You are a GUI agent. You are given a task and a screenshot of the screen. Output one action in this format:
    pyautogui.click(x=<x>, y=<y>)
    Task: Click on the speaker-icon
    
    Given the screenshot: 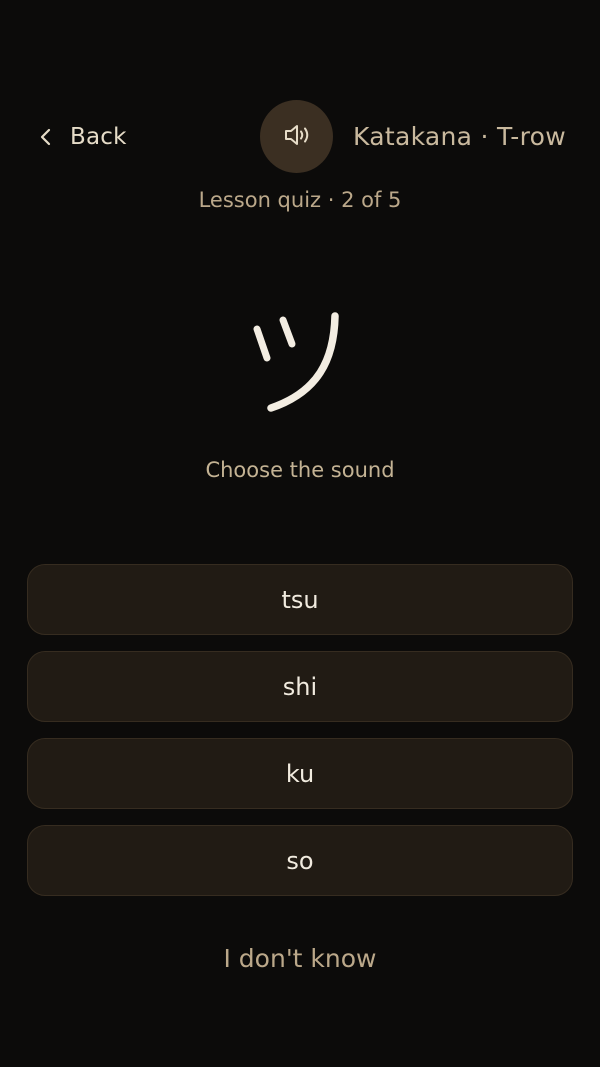 What is the action you would take?
    pyautogui.click(x=297, y=137)
    